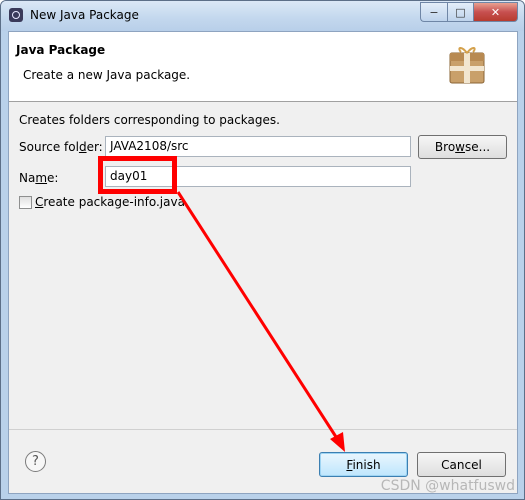 Image resolution: width=525 pixels, height=500 pixels. I want to click on help-icon: ?, so click(35, 461).